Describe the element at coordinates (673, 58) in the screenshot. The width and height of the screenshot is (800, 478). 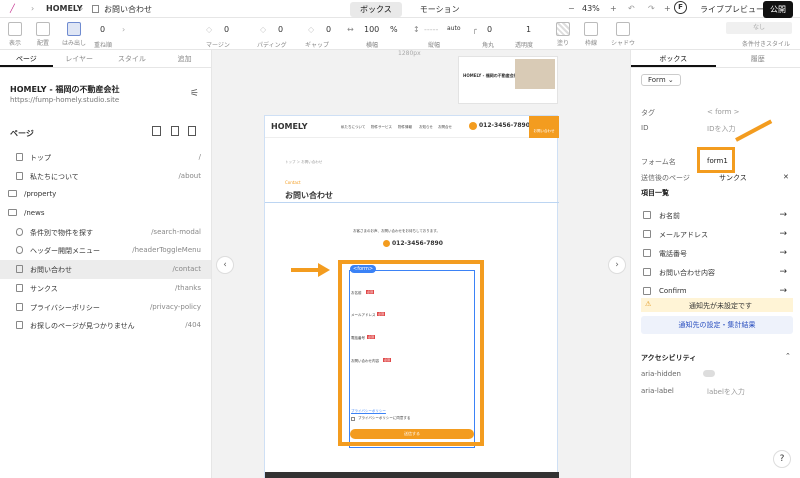
I see `tab-box-props: ボックス` at that location.